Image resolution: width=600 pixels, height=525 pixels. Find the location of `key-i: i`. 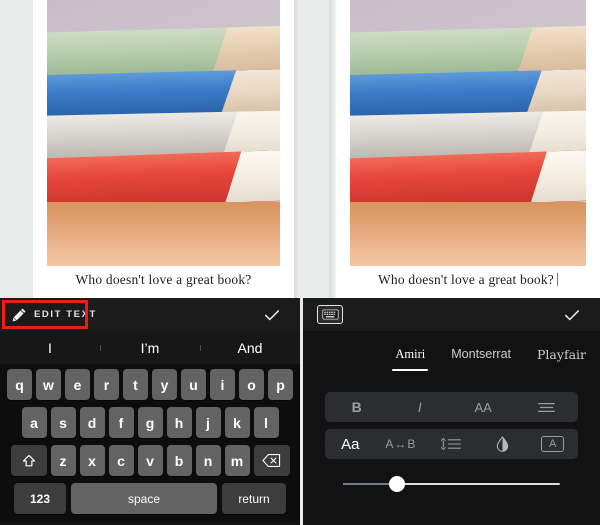

key-i: i is located at coordinates (222, 384).